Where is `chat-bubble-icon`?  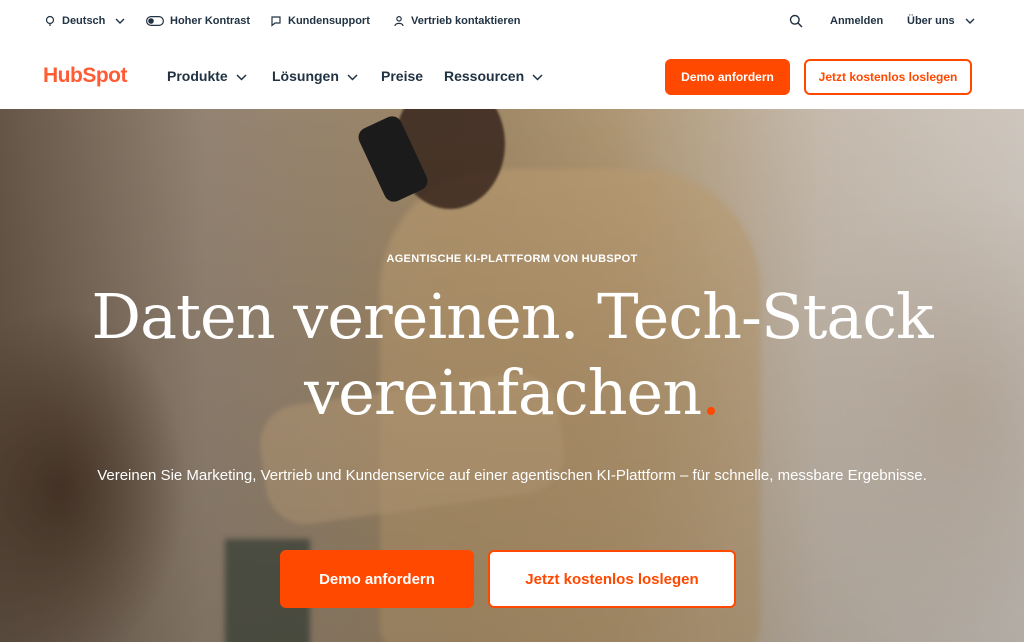 chat-bubble-icon is located at coordinates (276, 21).